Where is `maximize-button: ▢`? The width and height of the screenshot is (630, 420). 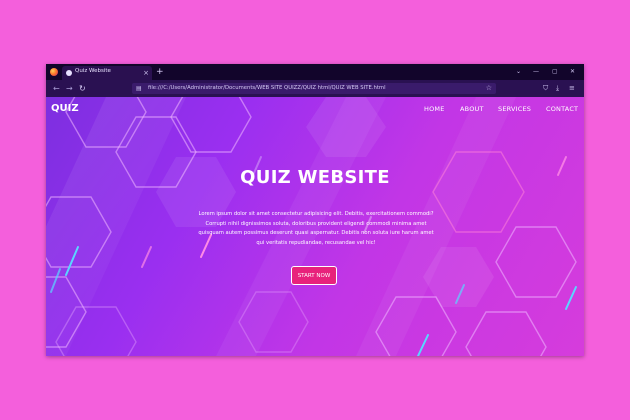
maximize-button: ▢ is located at coordinates (555, 72).